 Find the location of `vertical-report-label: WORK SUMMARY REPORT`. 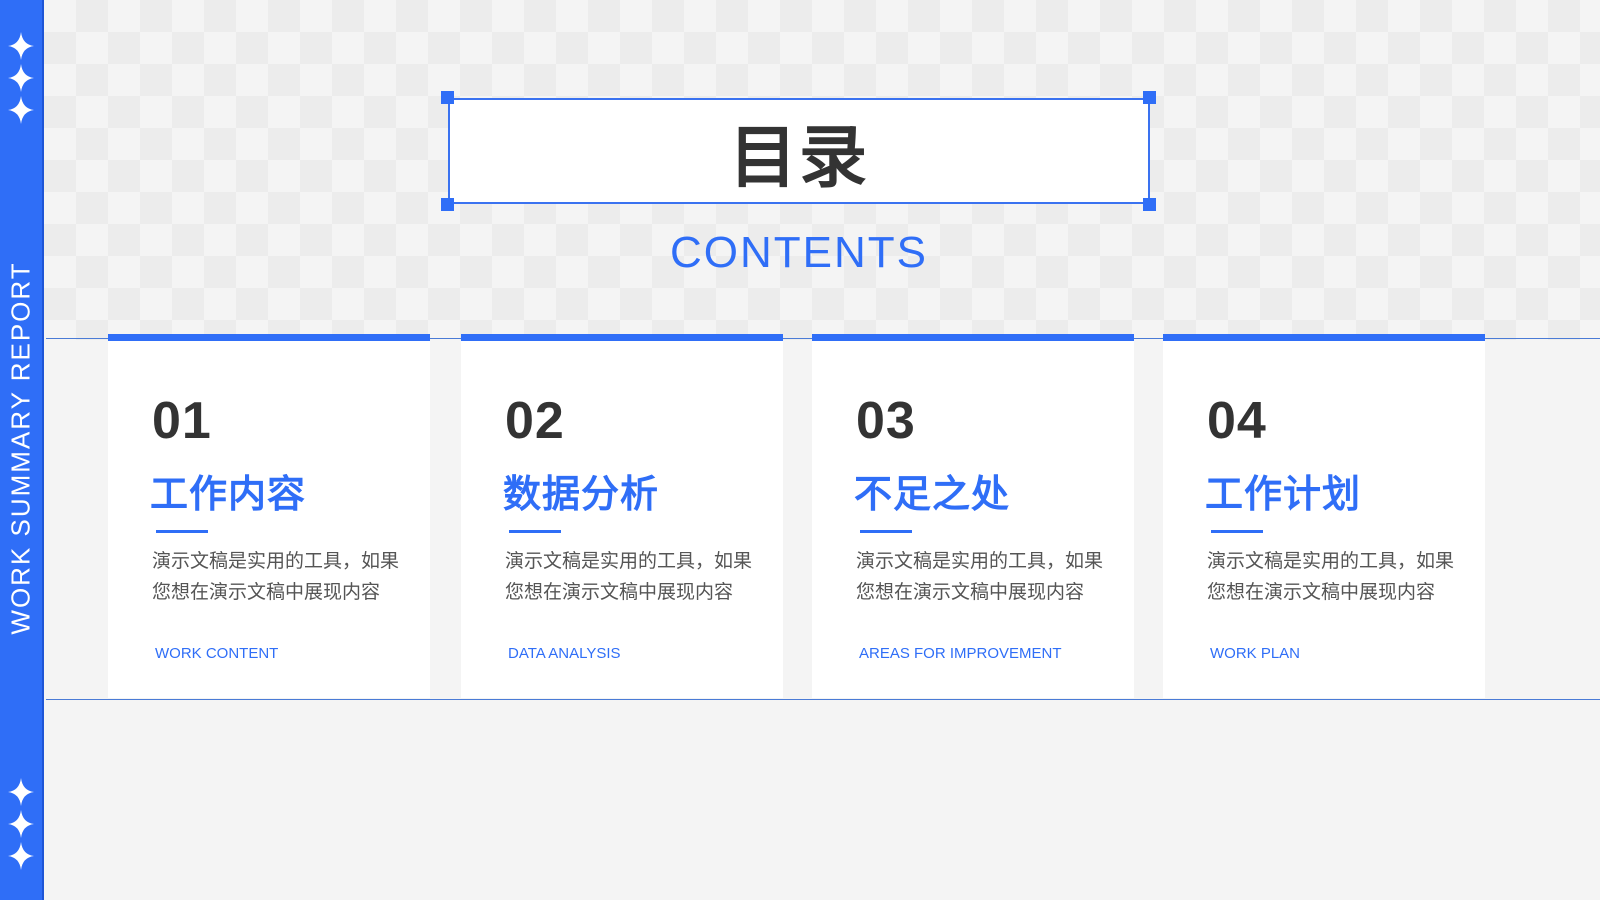

vertical-report-label: WORK SUMMARY REPORT is located at coordinates (20, 448).